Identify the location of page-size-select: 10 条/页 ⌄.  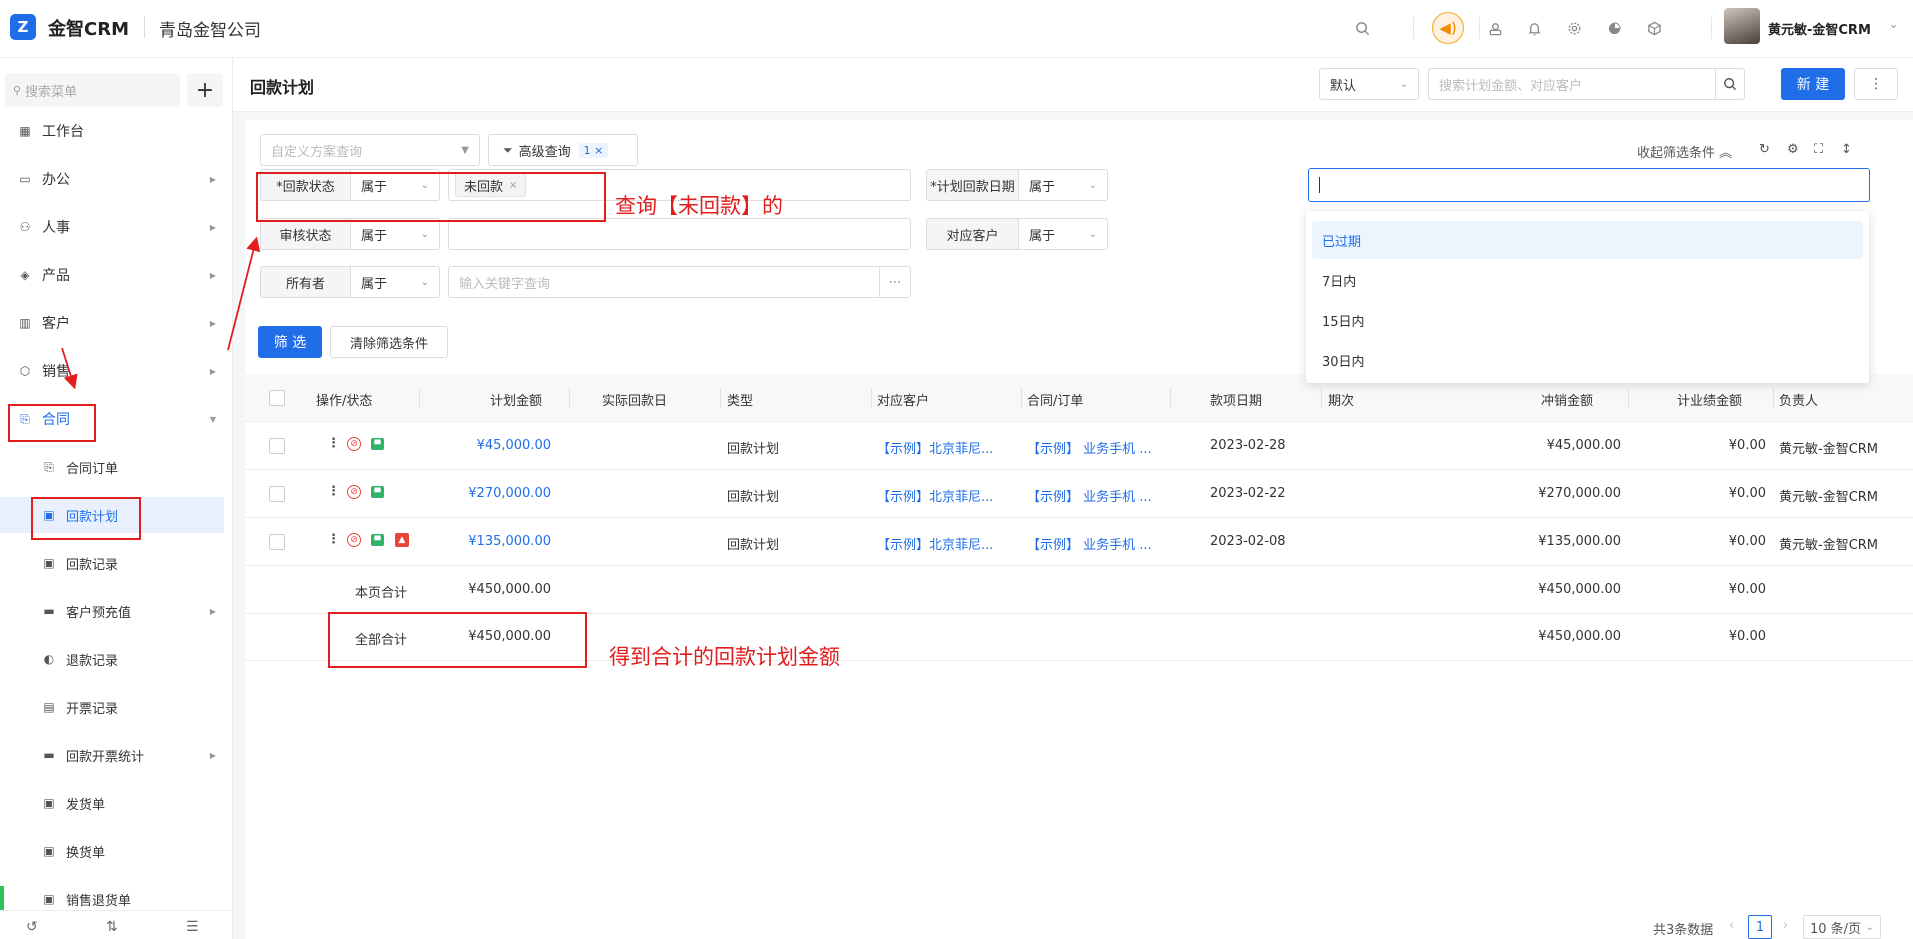
(1842, 927).